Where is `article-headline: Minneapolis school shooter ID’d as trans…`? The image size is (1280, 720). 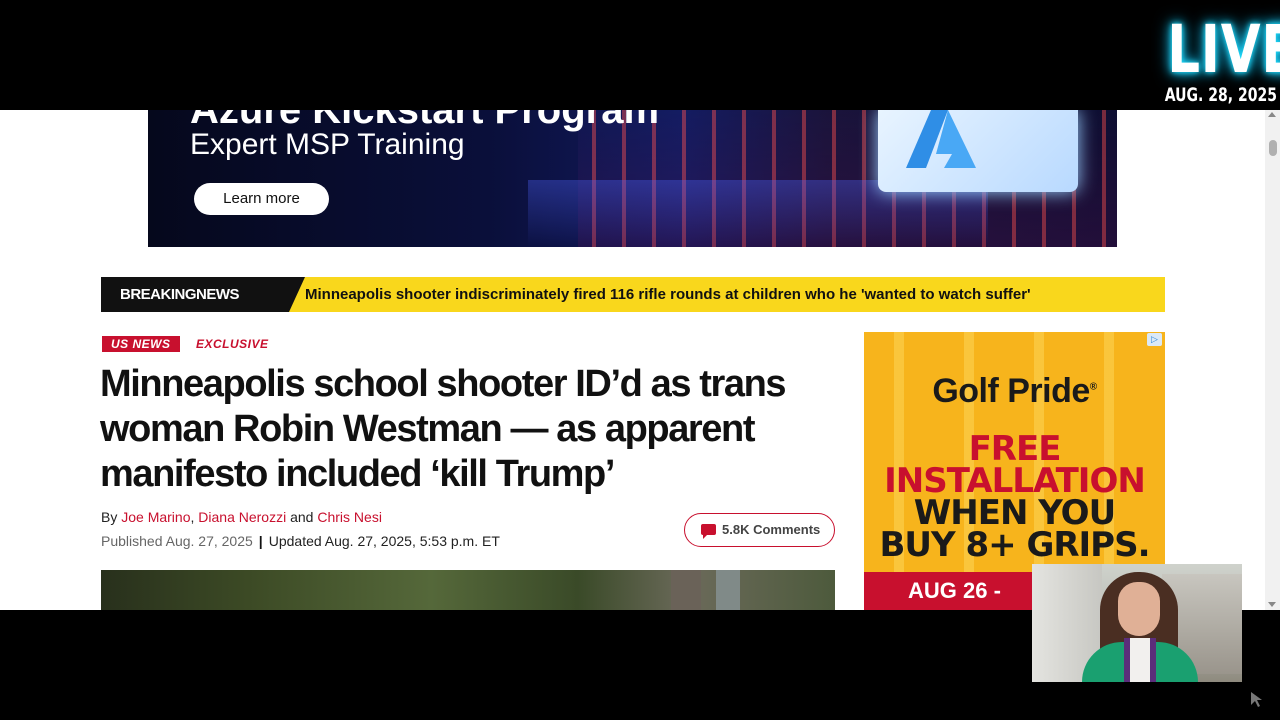
article-headline: Minneapolis school shooter ID’d as trans… is located at coordinates (443, 429).